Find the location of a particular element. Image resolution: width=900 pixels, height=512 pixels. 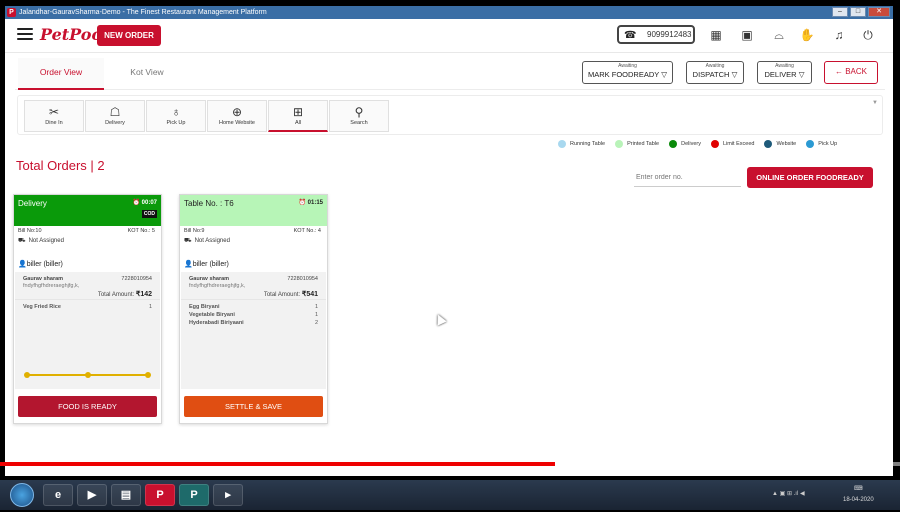

arrow-left-icon: ← is located at coordinates (838, 71).